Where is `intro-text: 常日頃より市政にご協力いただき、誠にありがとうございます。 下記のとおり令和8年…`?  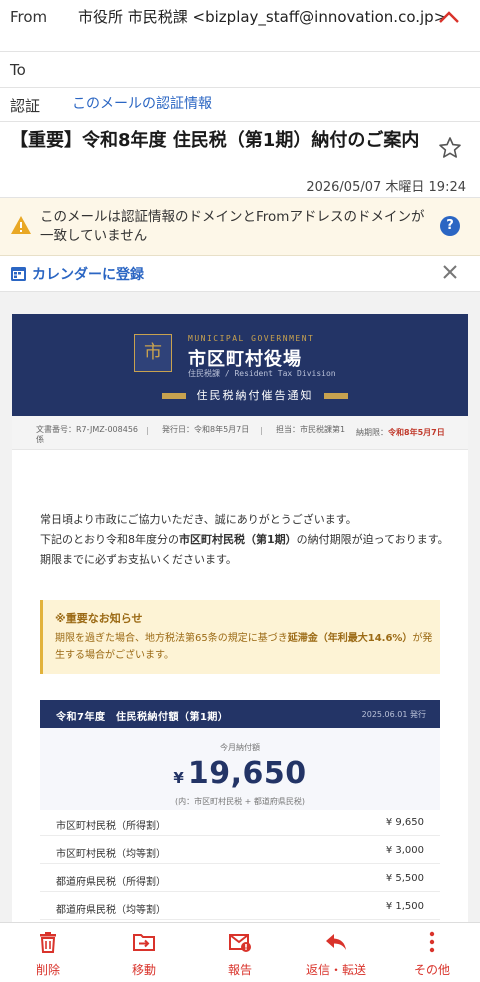 intro-text: 常日頃より市政にご協力いただき、誠にありがとうございます。 下記のとおり令和8年… is located at coordinates (245, 540).